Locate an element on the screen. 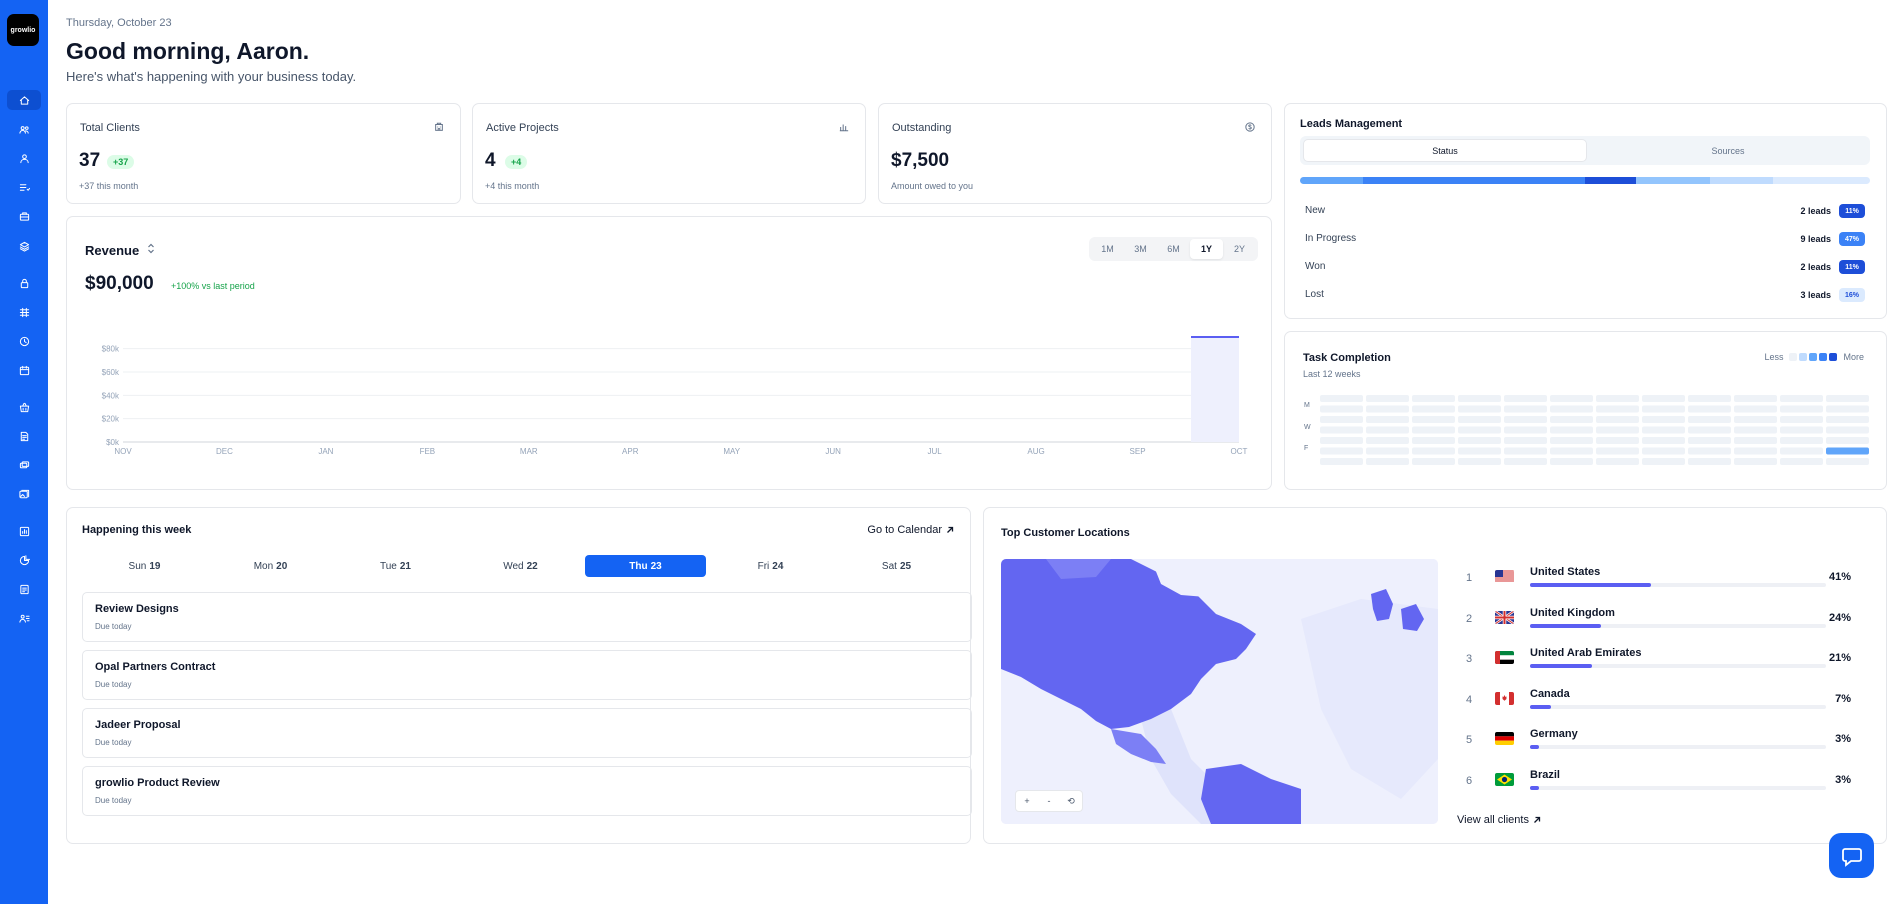 The image size is (1901, 904). day-tab-sat: Sat 25 is located at coordinates (896, 566).